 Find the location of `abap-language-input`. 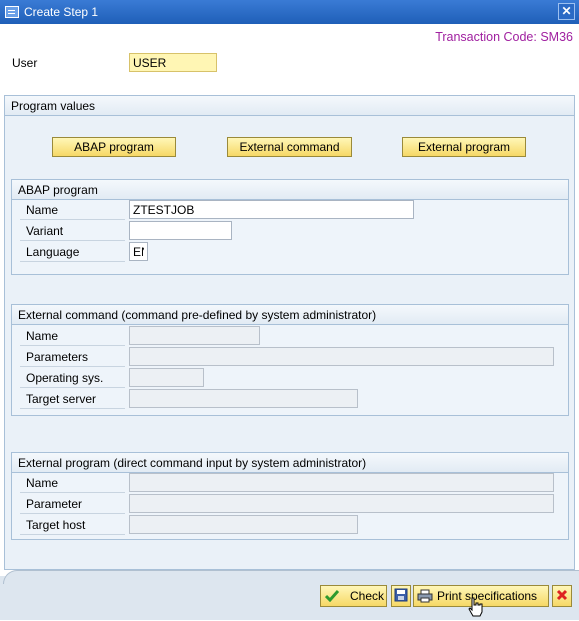

abap-language-input is located at coordinates (138, 251).